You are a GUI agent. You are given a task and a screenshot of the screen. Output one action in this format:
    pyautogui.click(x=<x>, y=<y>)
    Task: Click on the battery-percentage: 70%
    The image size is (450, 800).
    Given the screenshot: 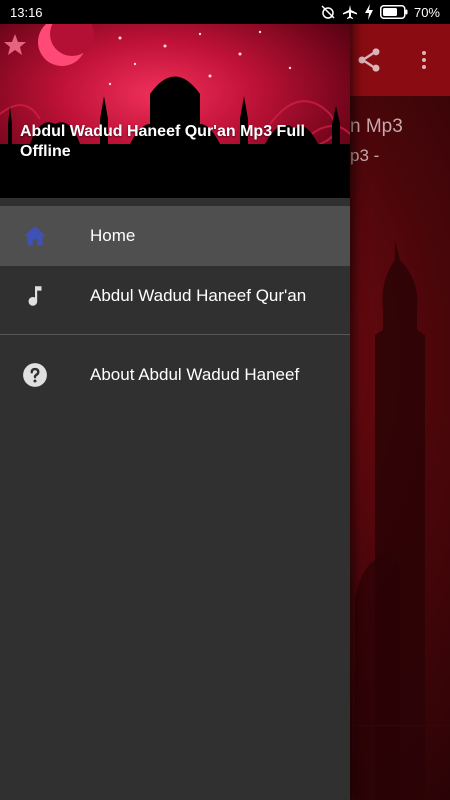 What is the action you would take?
    pyautogui.click(x=426, y=12)
    